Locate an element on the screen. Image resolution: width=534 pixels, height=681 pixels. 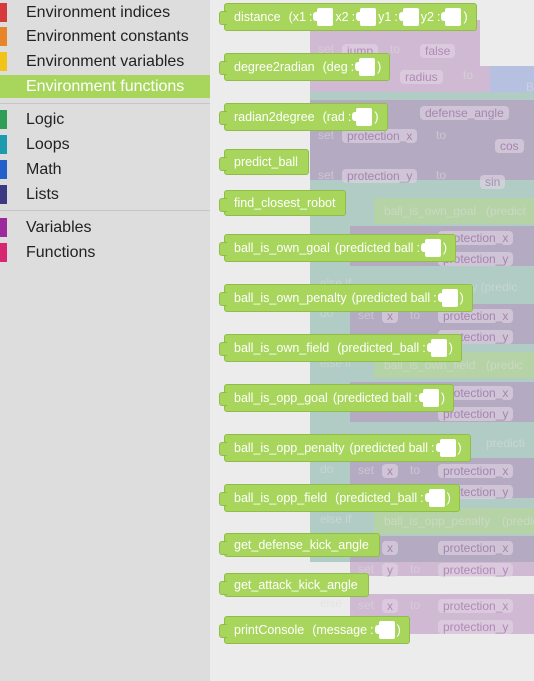
block-predict-ball: predict_ball is located at coordinates (264, 162).